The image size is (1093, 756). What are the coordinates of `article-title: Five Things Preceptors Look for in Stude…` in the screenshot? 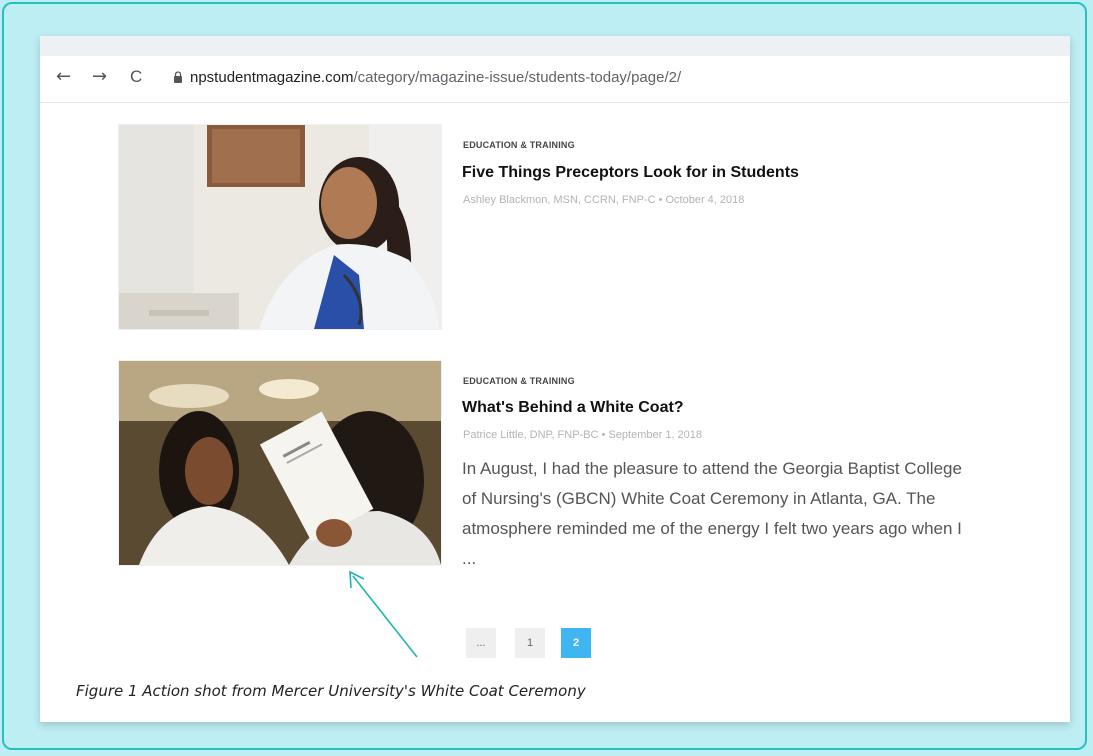 It's located at (630, 173).